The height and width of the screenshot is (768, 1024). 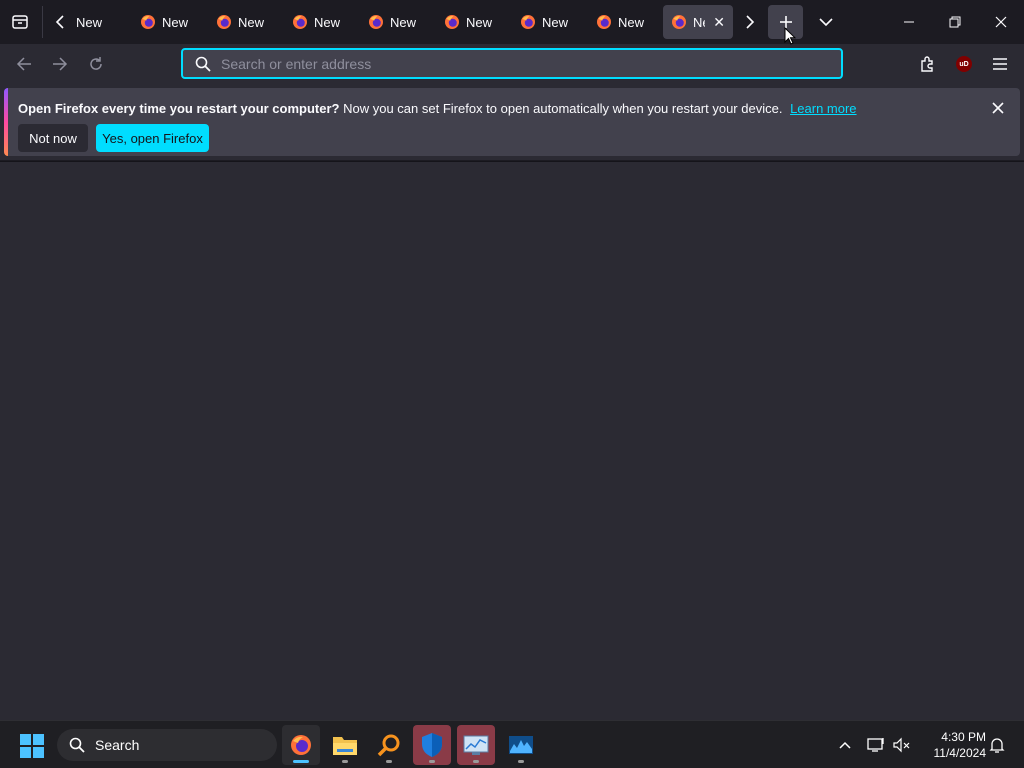 I want to click on navigation-toolbar: uD, so click(x=512, y=64).